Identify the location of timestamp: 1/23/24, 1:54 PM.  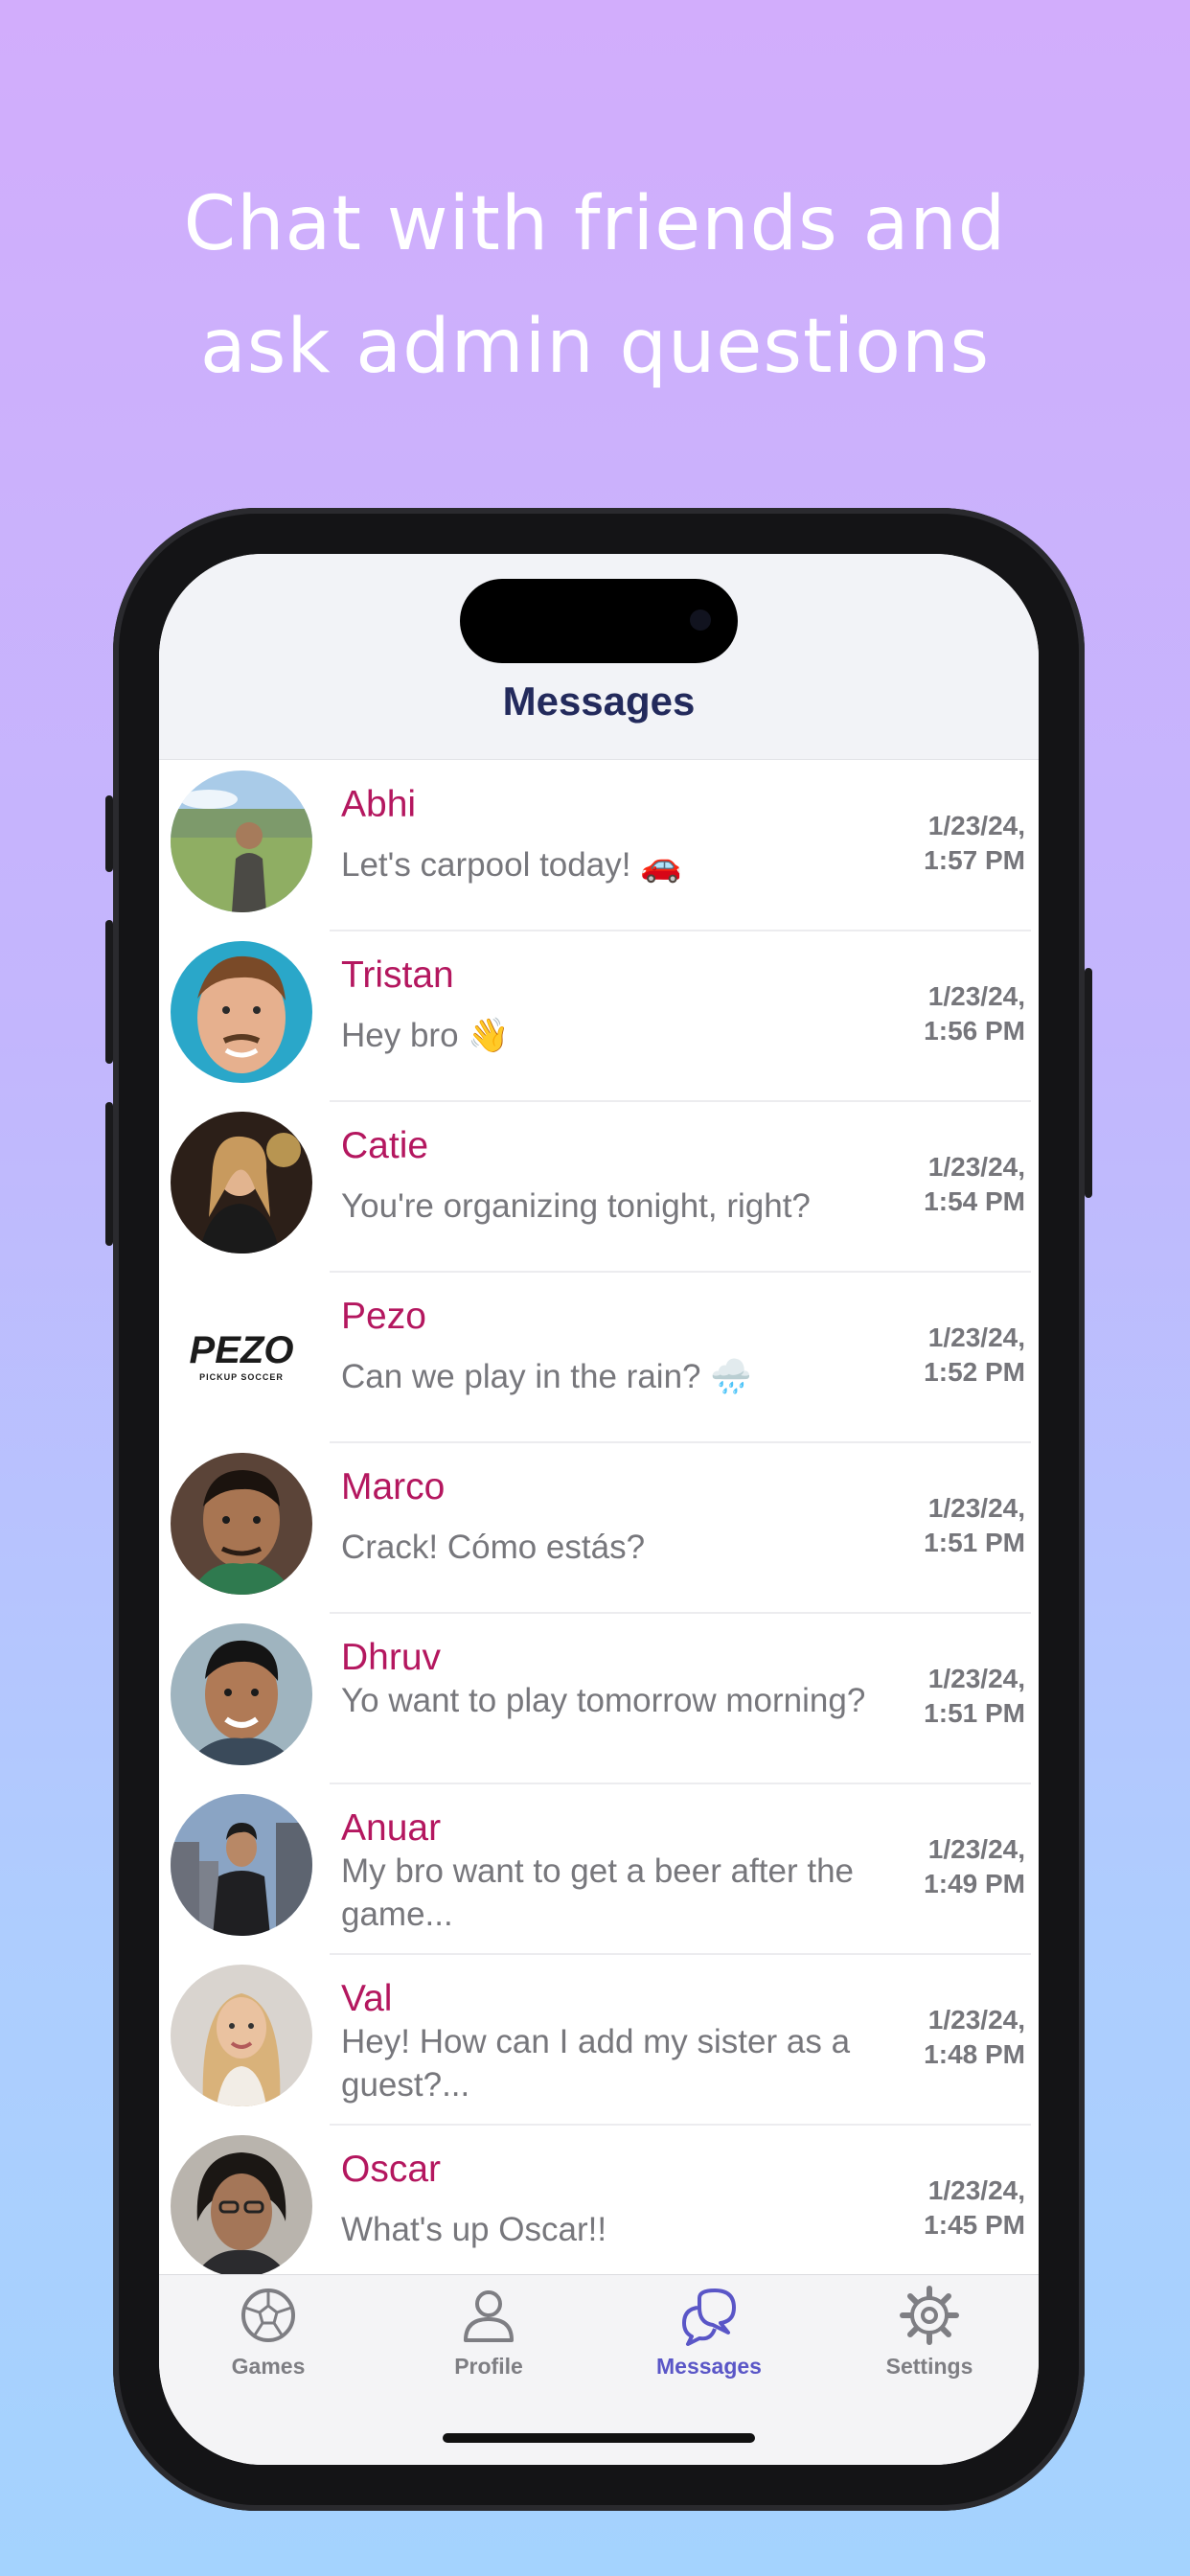
(975, 1184).